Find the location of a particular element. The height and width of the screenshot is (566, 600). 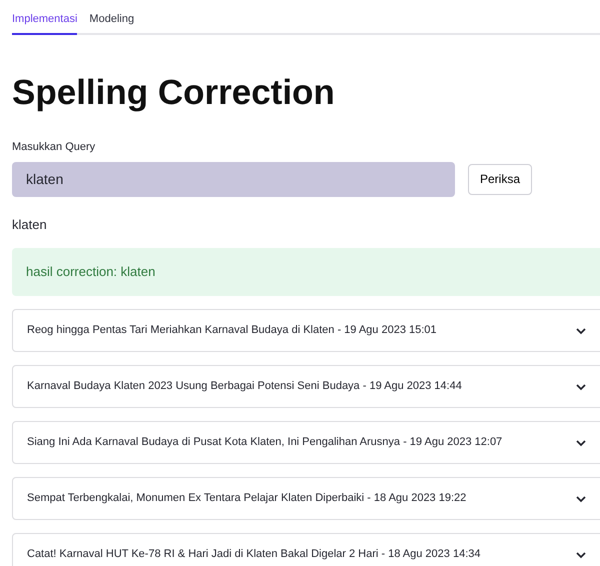

expander-header: Reog hingga Pentas Tari Meriahkan Karnaval Budaya di Klaten - 19 Agu 2023 15:01 is located at coordinates (306, 330).